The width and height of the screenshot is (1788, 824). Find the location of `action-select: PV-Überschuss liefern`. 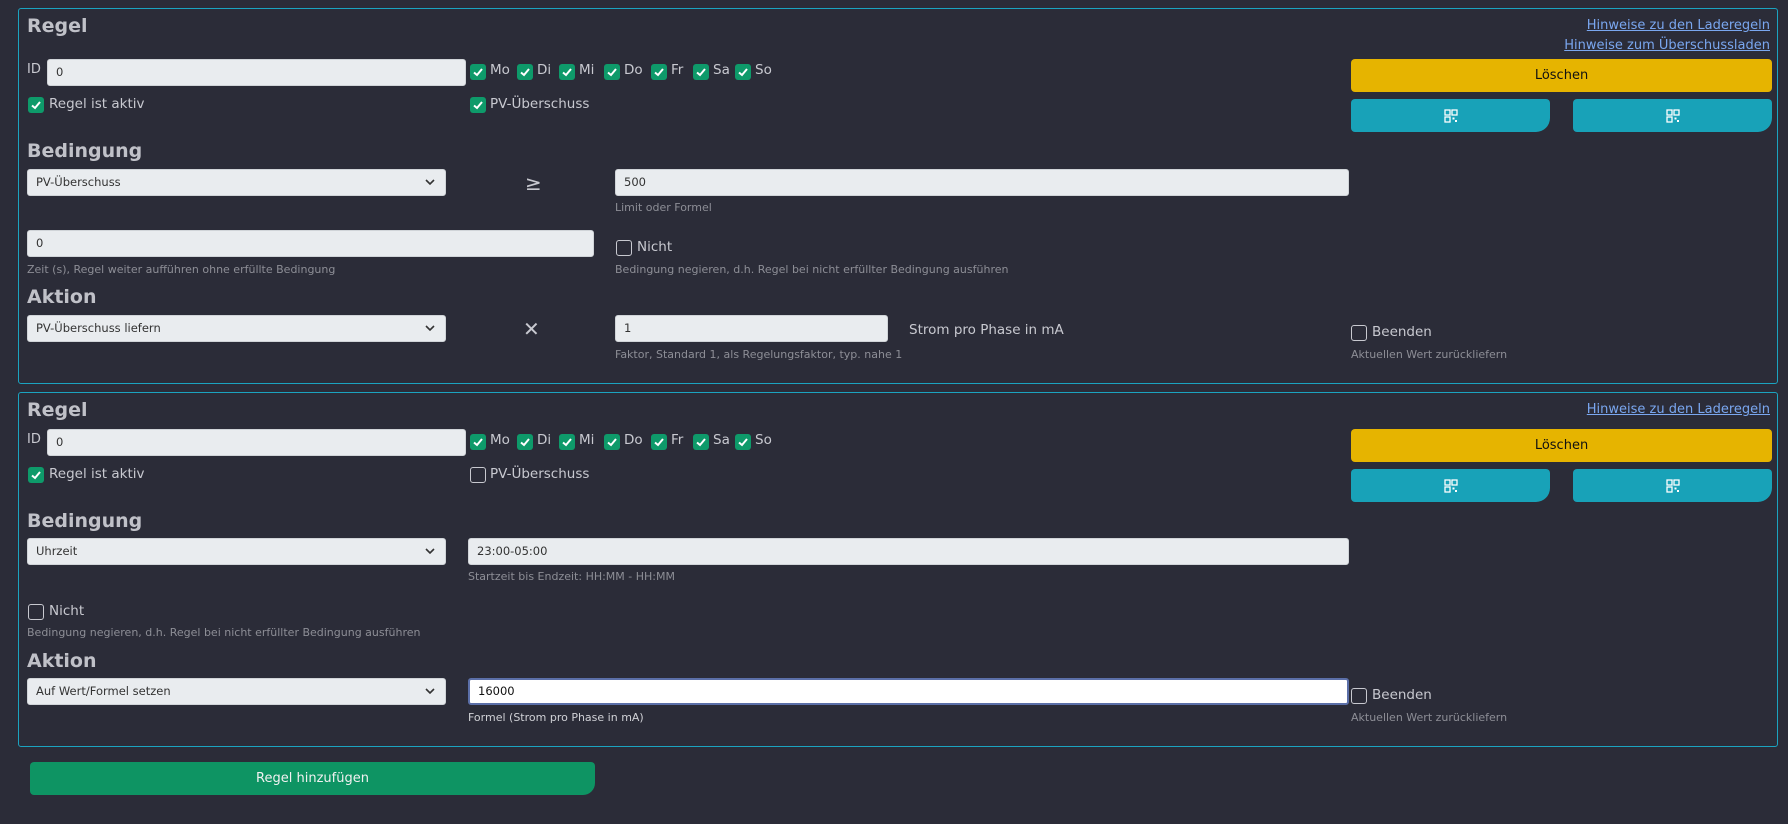

action-select: PV-Überschuss liefern is located at coordinates (236, 328).